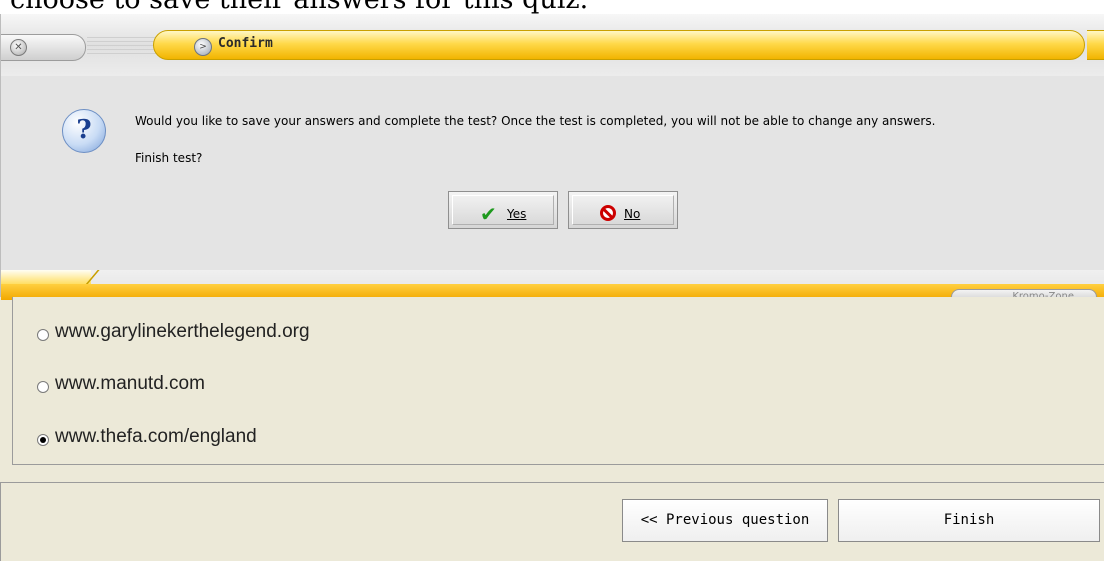  Describe the element at coordinates (43, 47) in the screenshot. I see `window-control: ✕` at that location.